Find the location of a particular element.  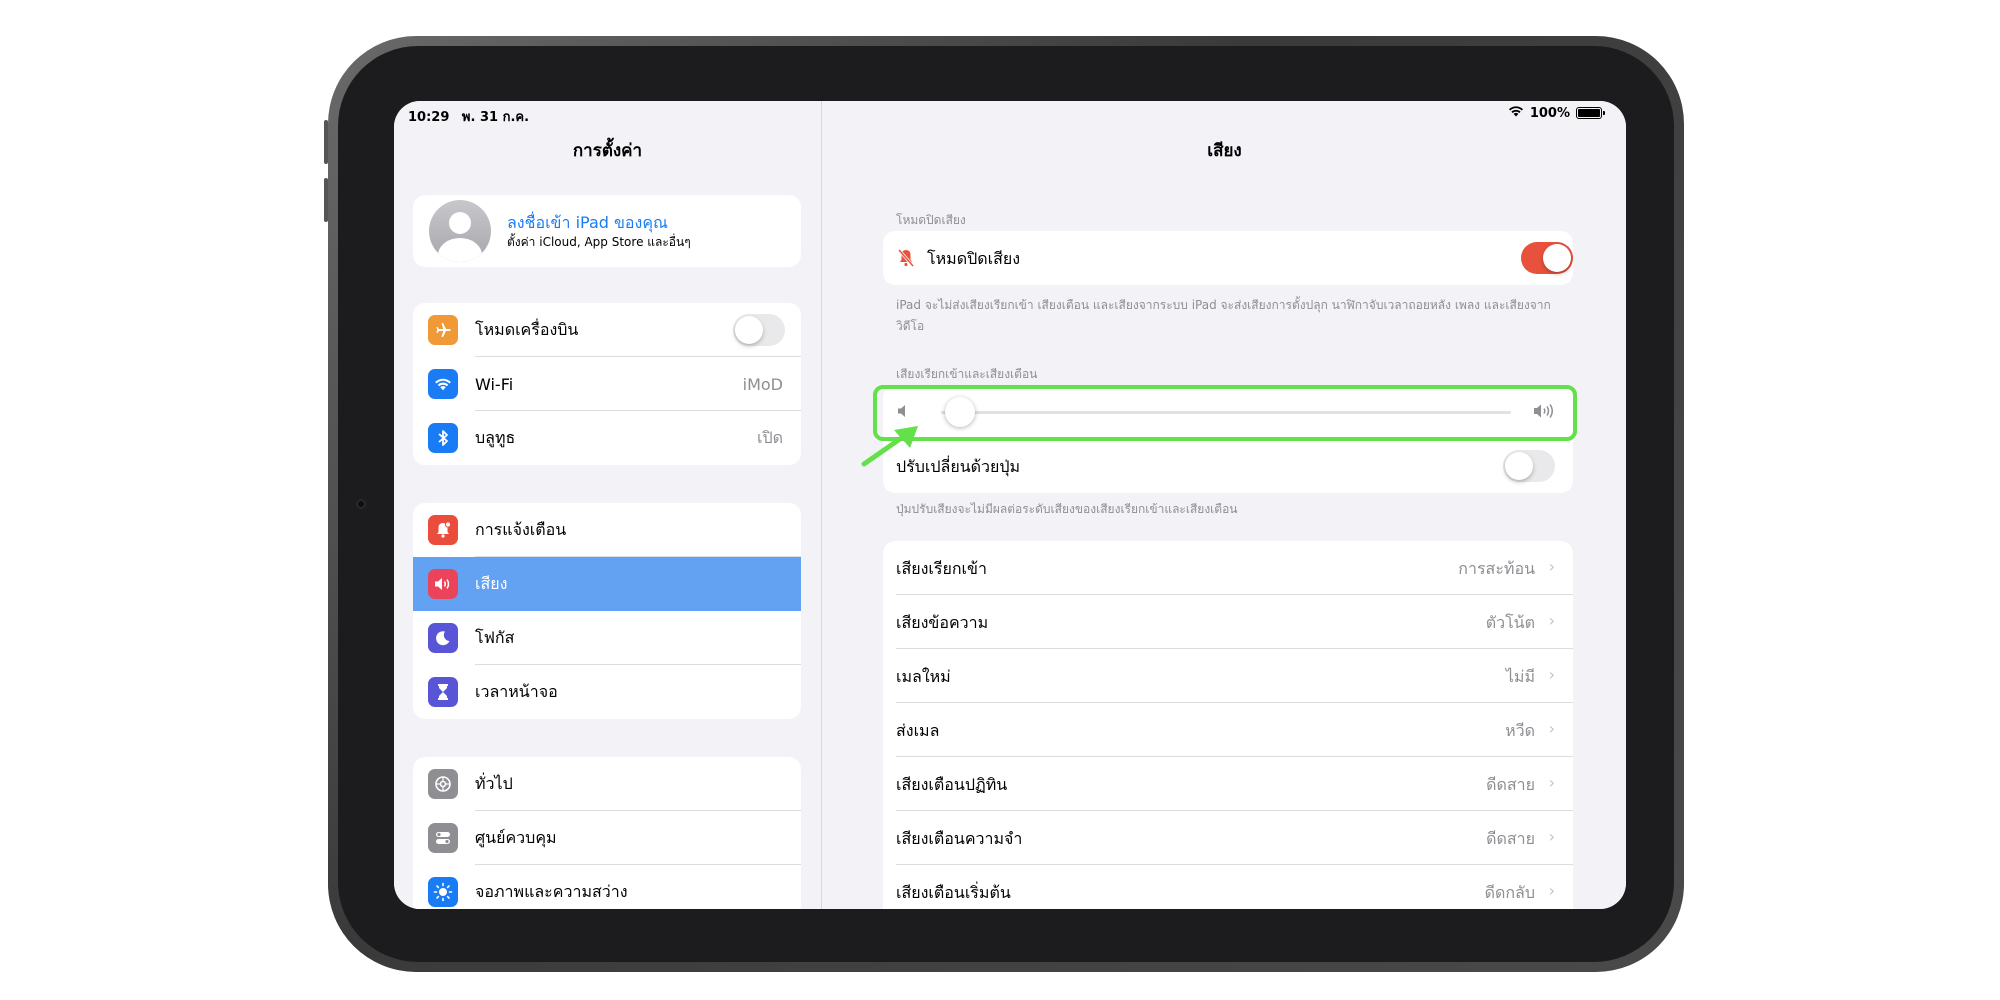

sidebar-item-label: เสียง is located at coordinates (491, 583).